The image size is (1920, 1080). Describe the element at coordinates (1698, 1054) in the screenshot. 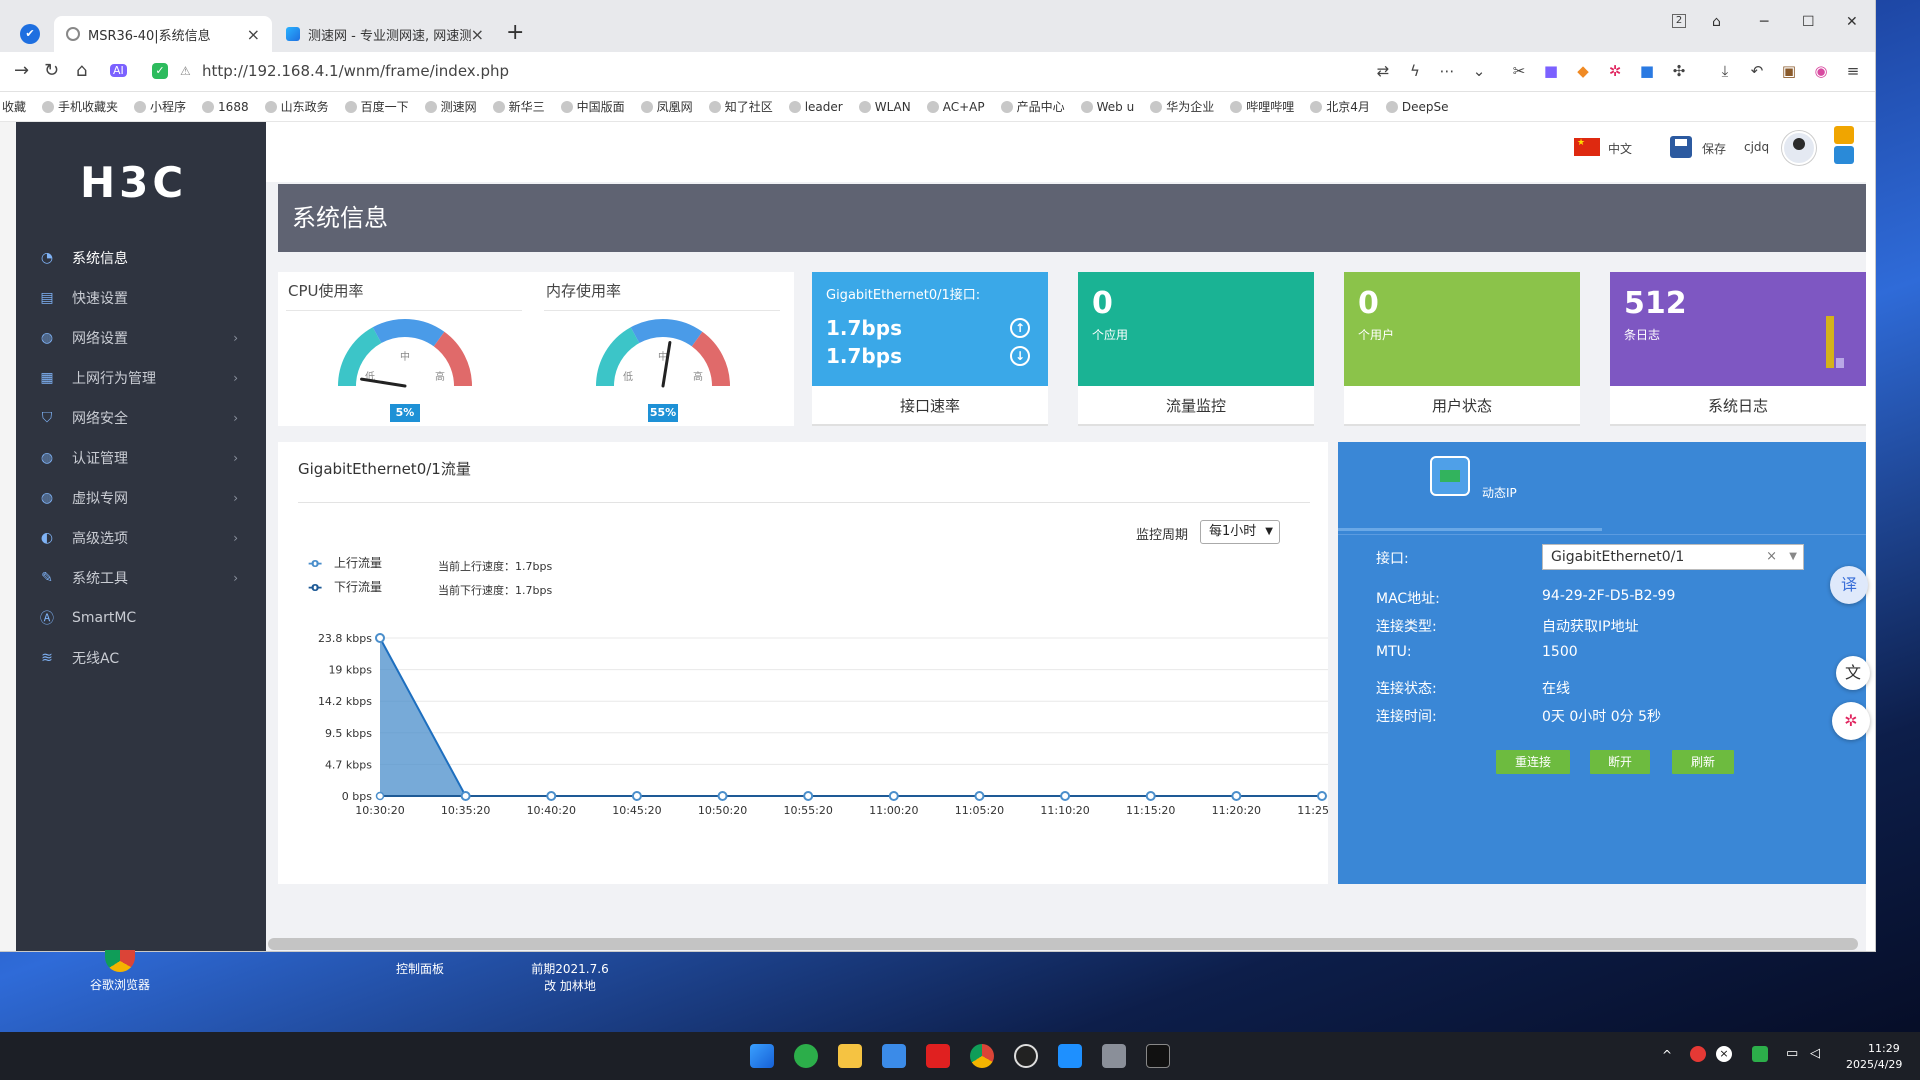

I see `tray-app-icon` at that location.